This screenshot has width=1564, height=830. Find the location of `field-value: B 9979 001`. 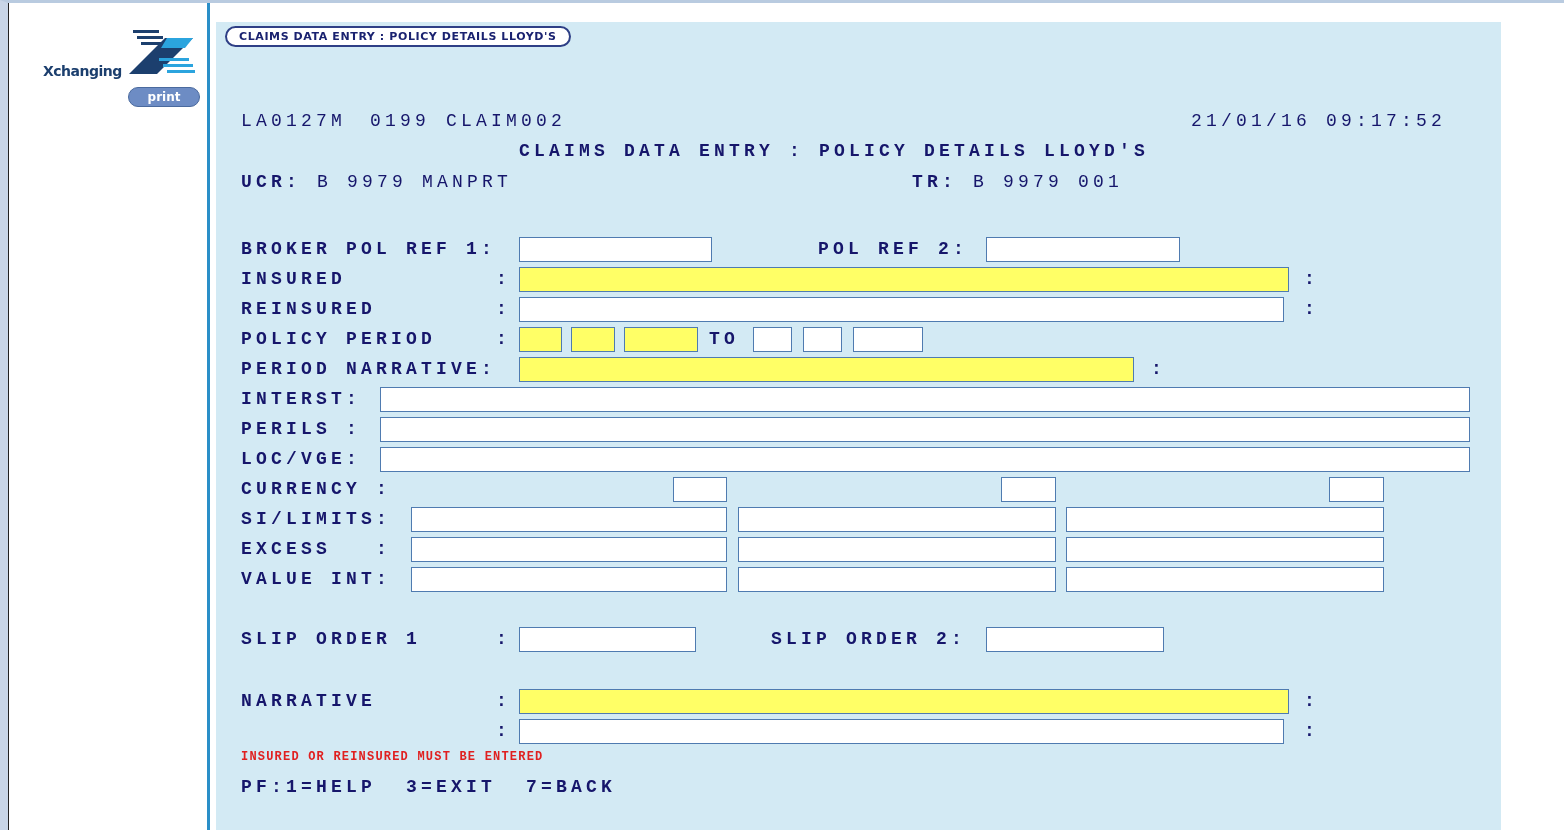

field-value: B 9979 001 is located at coordinates (1048, 182).